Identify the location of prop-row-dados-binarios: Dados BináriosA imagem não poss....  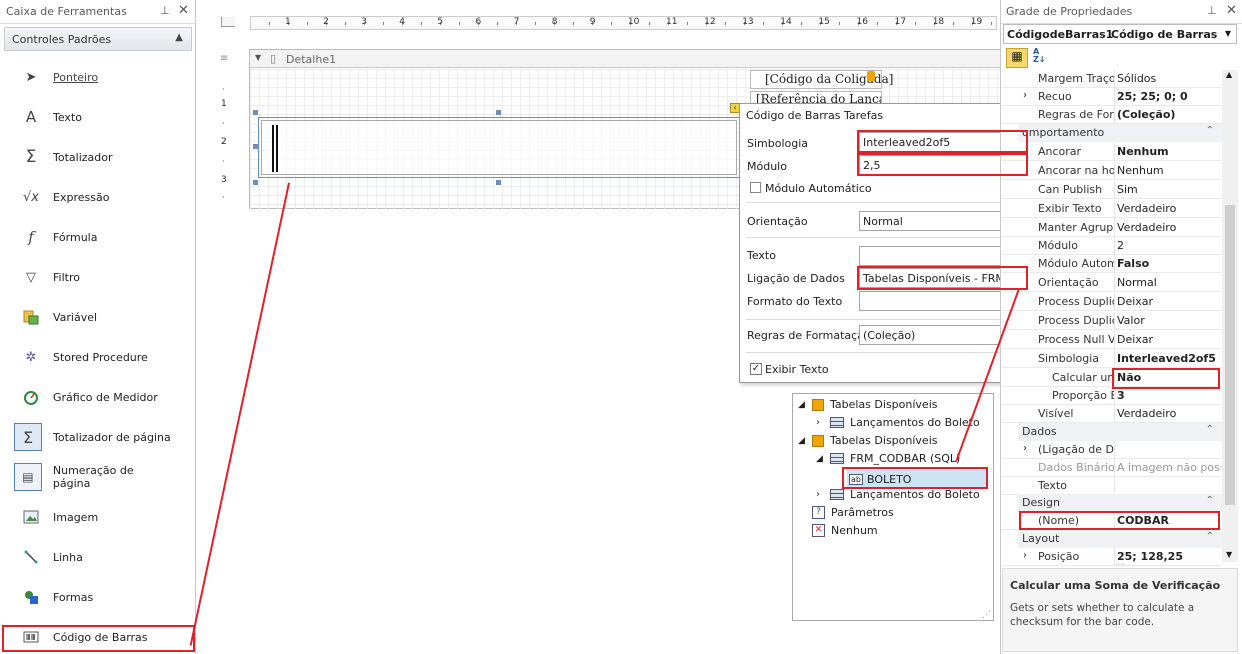
(1112, 468).